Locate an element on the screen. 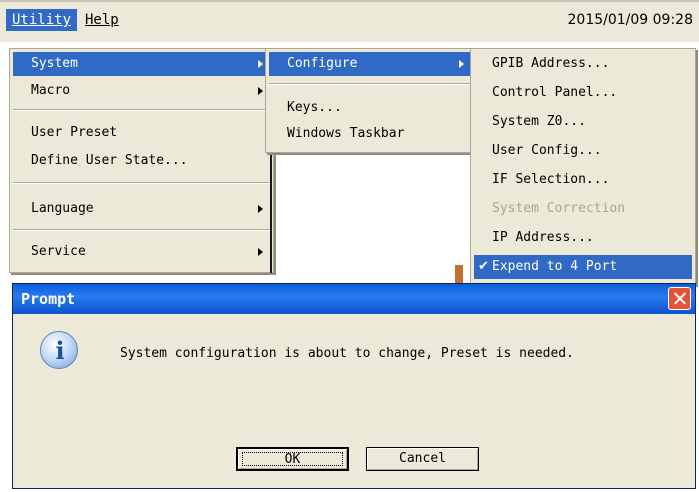 This screenshot has height=492, width=699. menu-item-service: Service is located at coordinates (141, 252).